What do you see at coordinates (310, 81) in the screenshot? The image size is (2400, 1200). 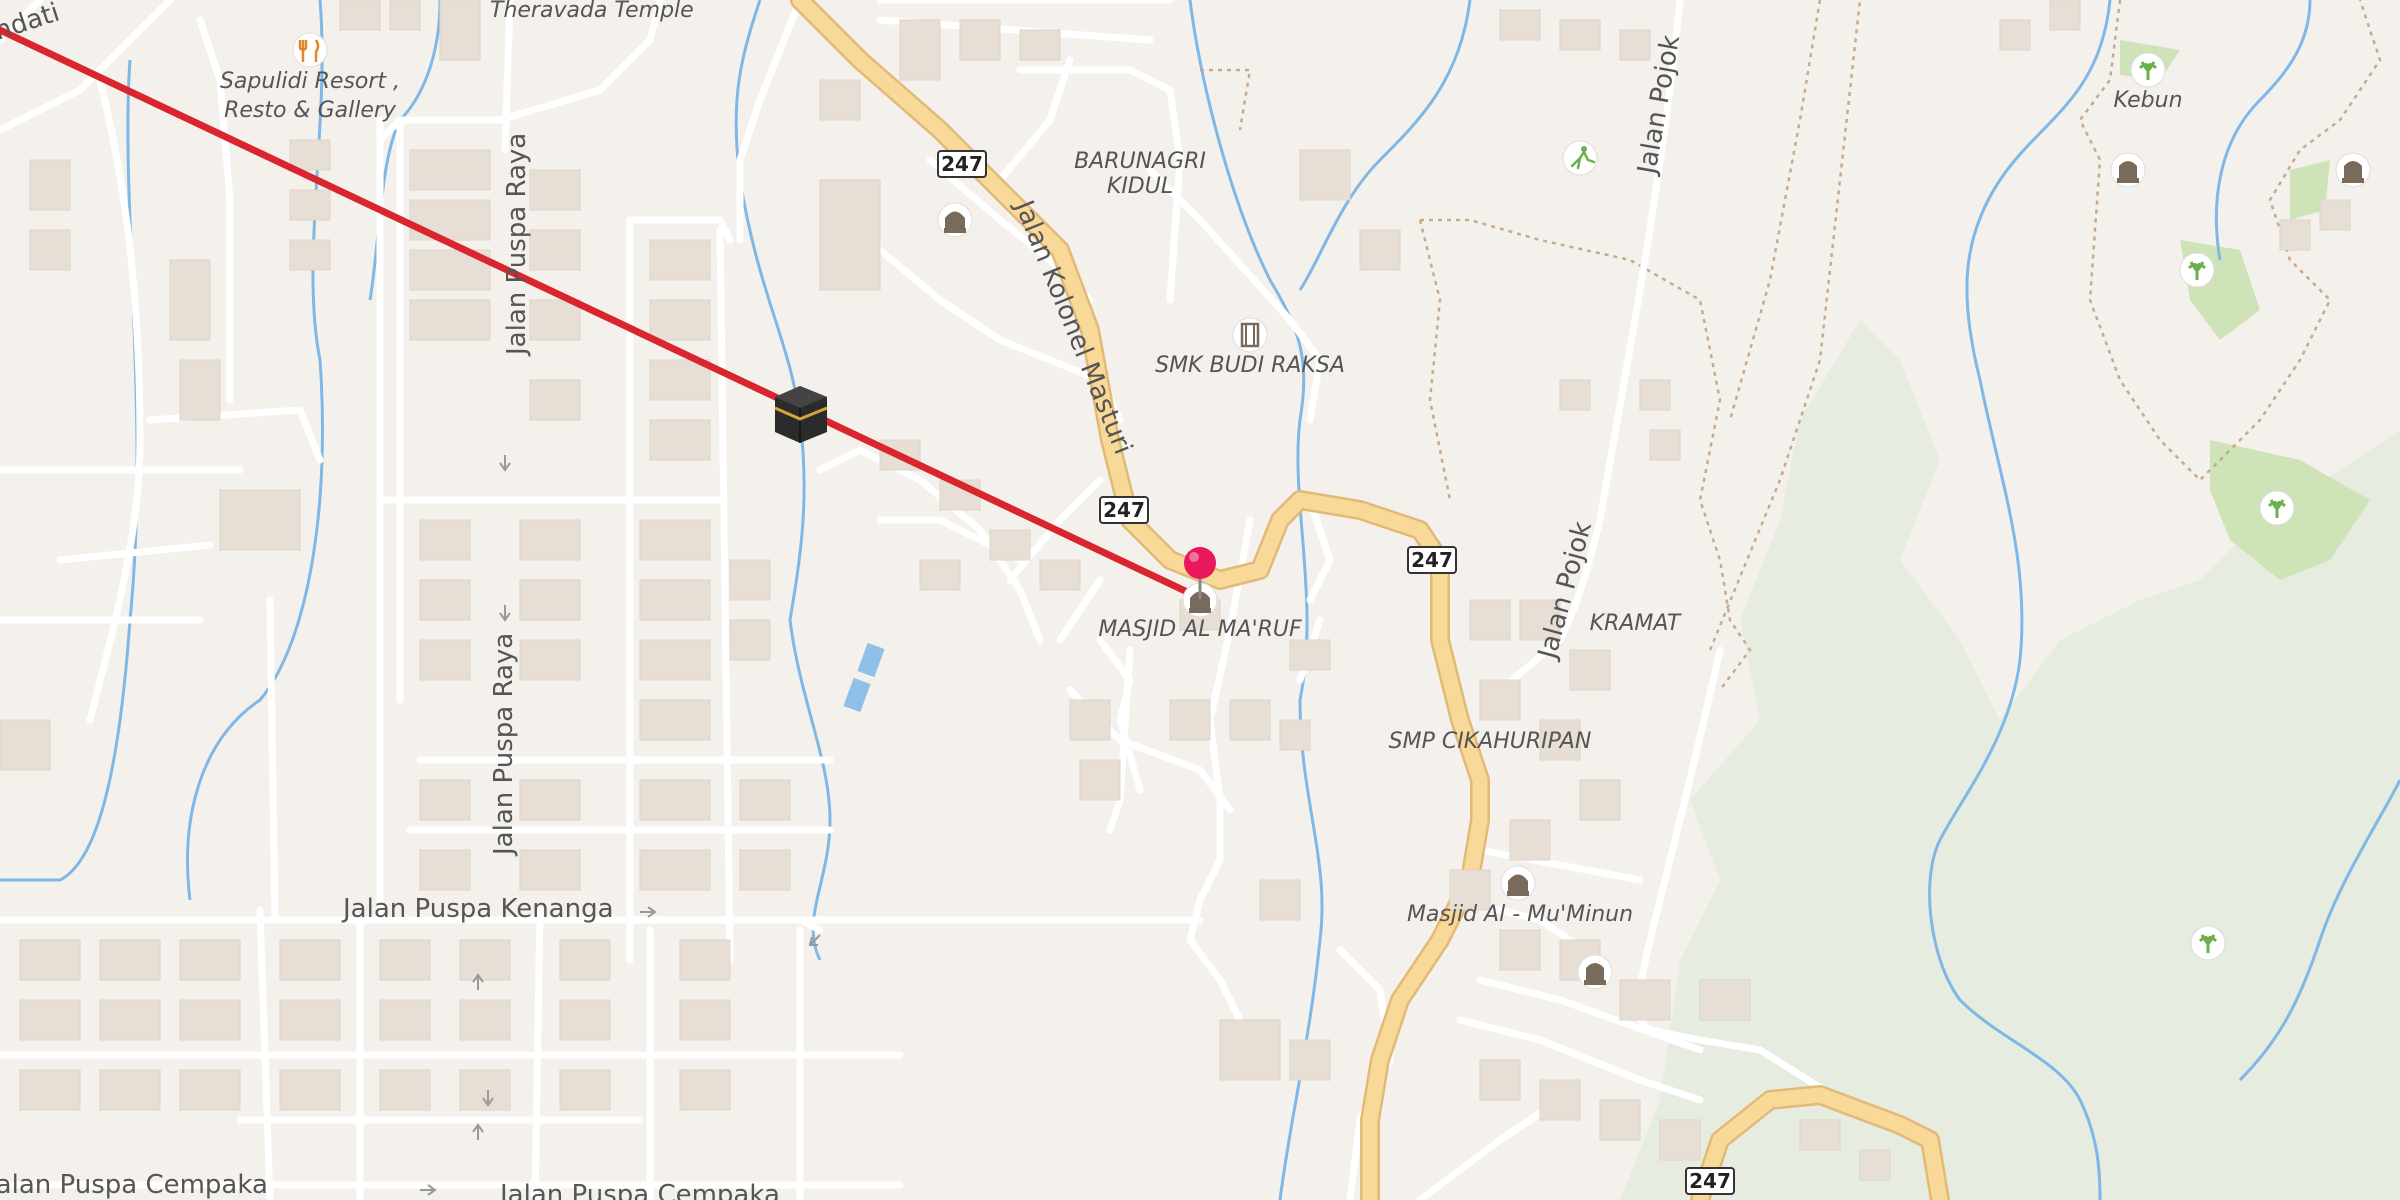 I see `poi-label-sapulidi-1: Sapulidi Resort ,` at bounding box center [310, 81].